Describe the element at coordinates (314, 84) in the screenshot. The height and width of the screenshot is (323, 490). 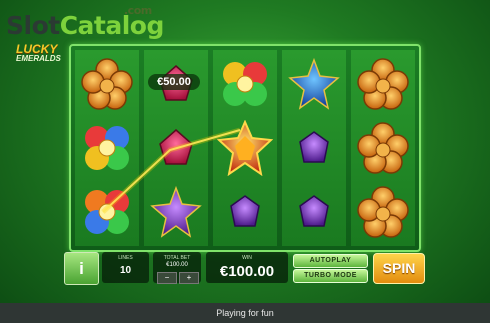
I see `sapphire-star-icon` at that location.